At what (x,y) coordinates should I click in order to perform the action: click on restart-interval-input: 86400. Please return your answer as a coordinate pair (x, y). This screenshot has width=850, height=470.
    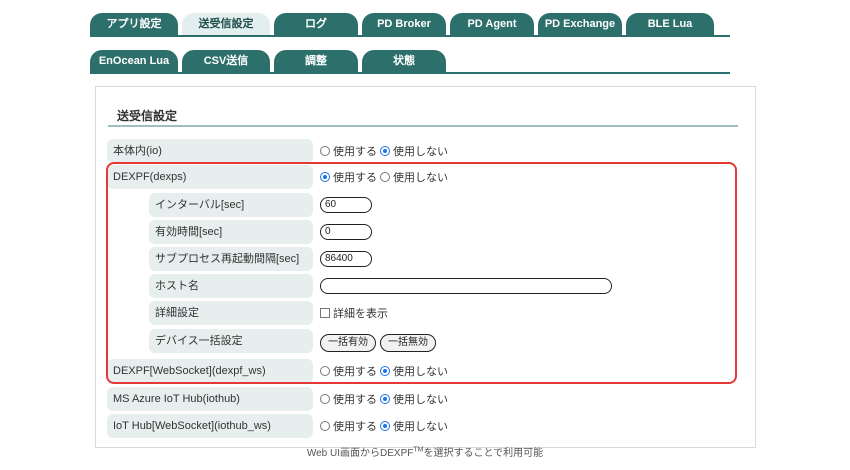
    Looking at the image, I should click on (346, 259).